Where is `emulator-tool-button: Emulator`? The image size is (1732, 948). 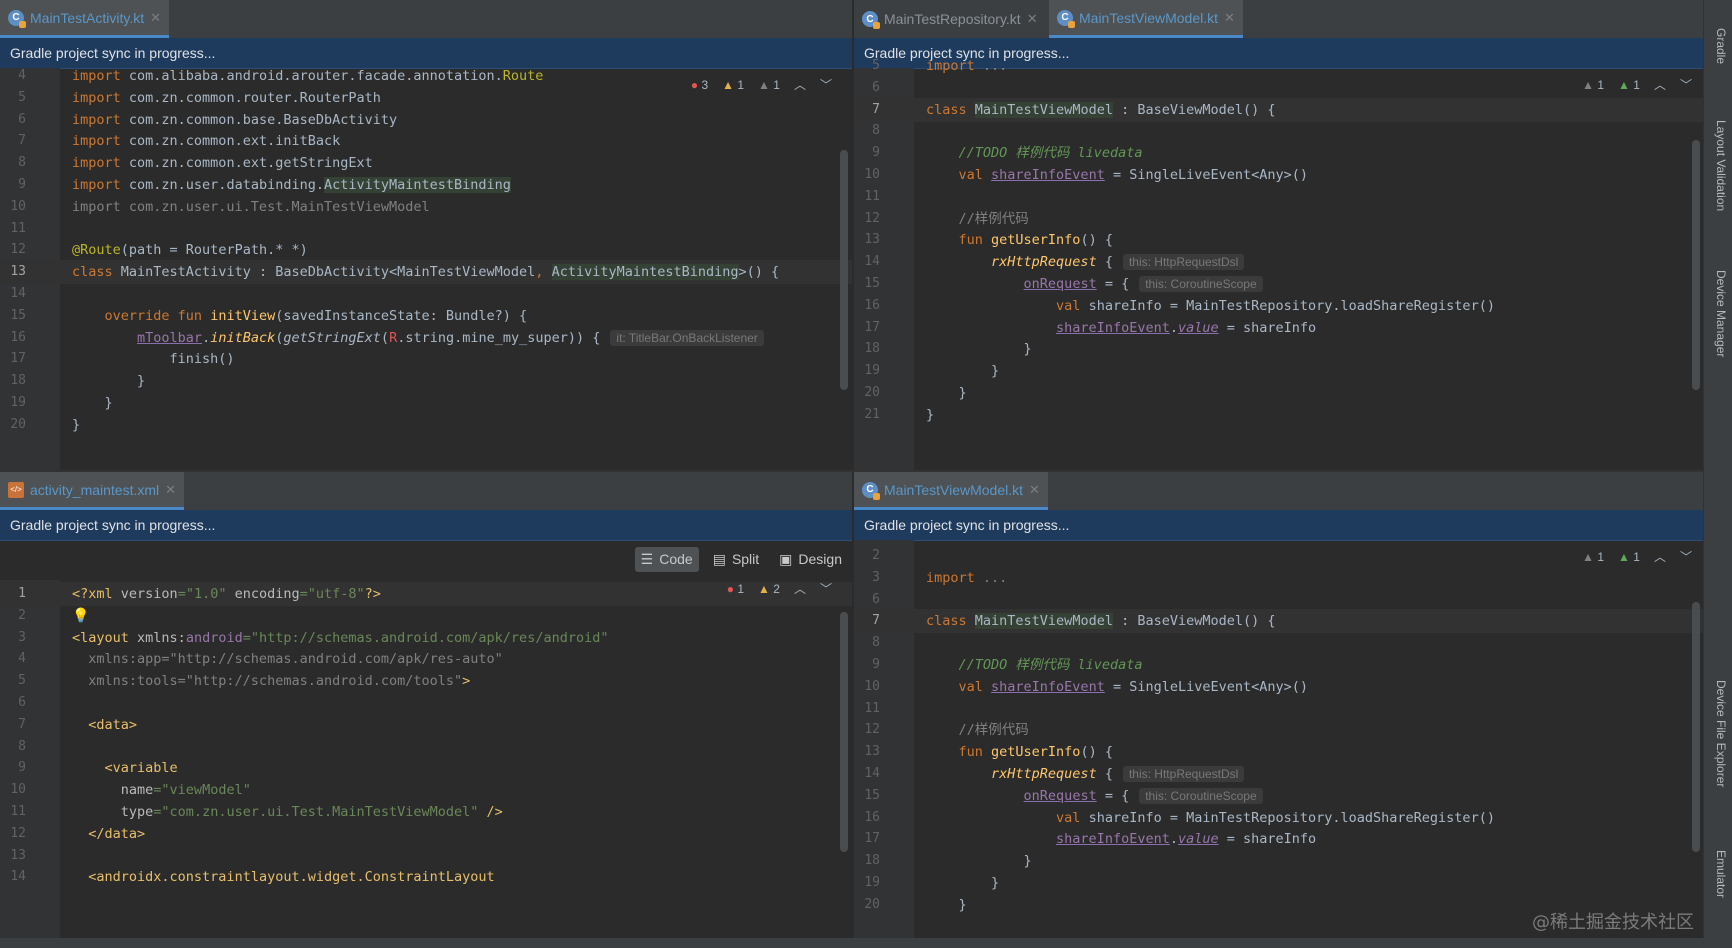
emulator-tool-button: Emulator is located at coordinates (1721, 874).